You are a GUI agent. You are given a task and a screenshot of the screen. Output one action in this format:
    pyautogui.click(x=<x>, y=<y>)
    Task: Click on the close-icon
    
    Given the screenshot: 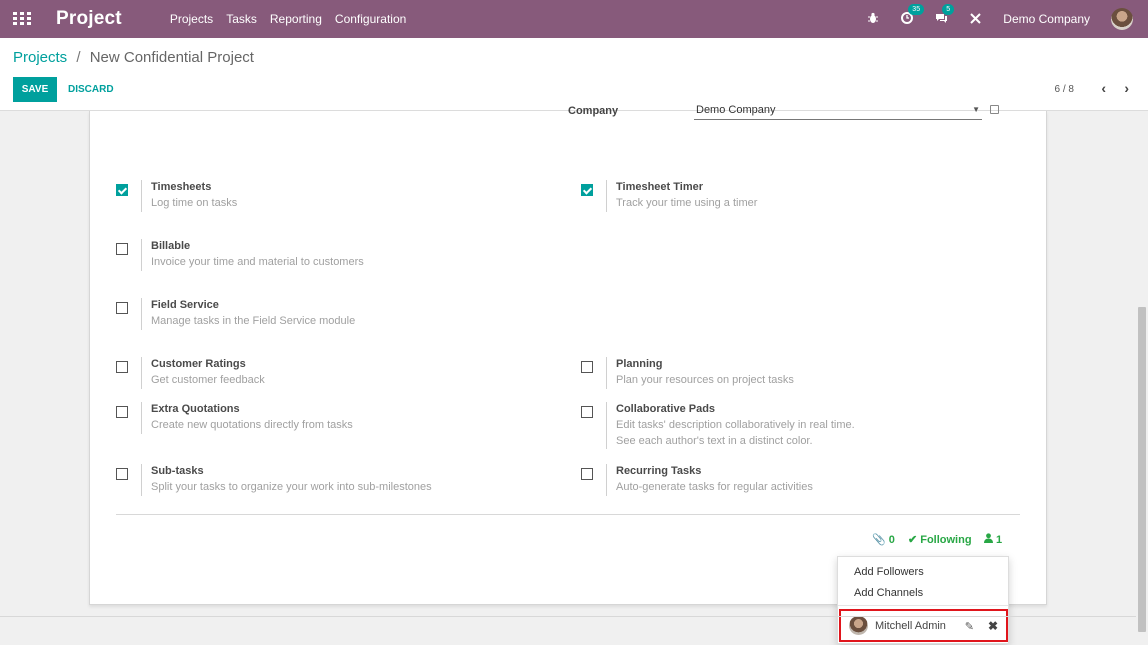 What is the action you would take?
    pyautogui.click(x=976, y=19)
    